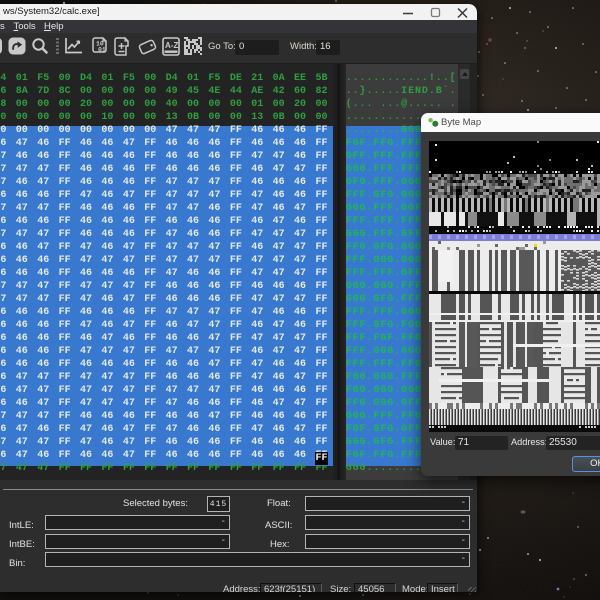  I want to click on svg-text: 01, so click(102, 50).